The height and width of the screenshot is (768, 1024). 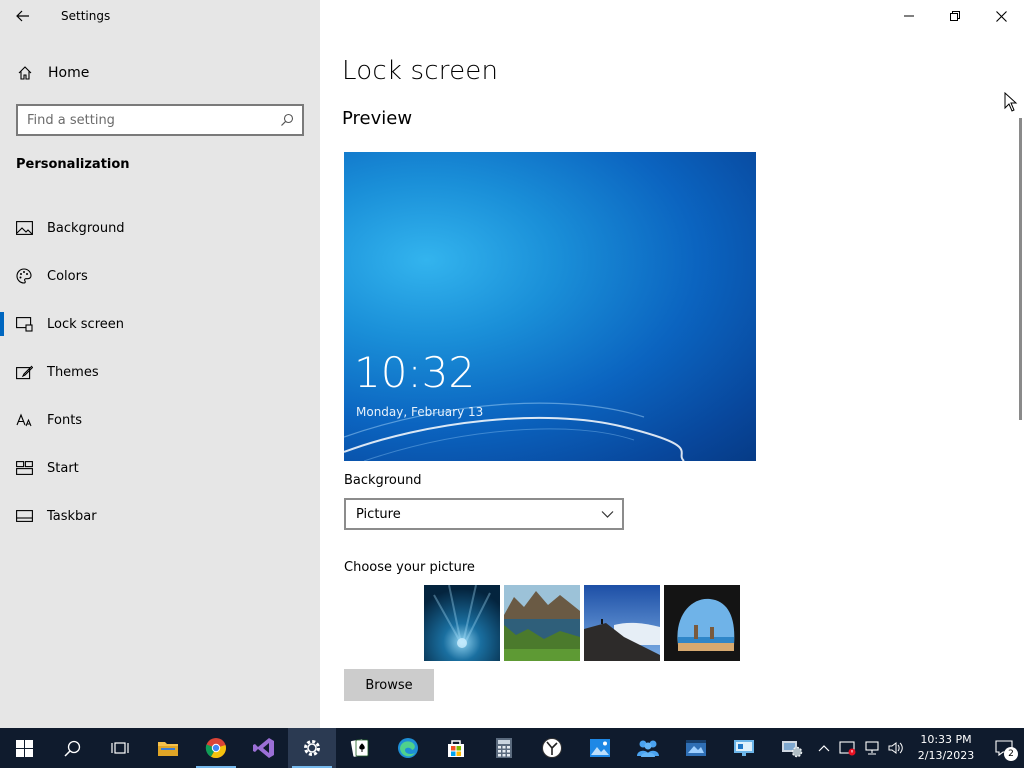 I want to click on start-icon, so click(x=24, y=468).